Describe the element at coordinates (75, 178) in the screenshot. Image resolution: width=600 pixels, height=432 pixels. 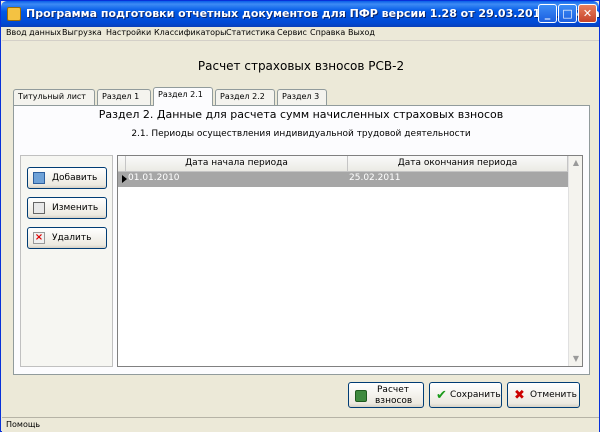
I see `add-button-label: Добавить` at that location.